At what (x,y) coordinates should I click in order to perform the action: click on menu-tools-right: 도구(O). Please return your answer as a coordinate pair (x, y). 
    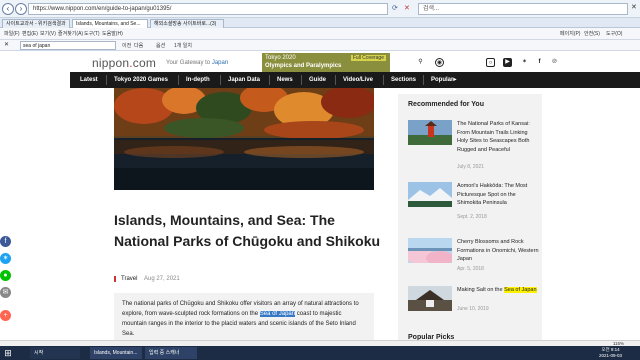
    Looking at the image, I should click on (614, 33).